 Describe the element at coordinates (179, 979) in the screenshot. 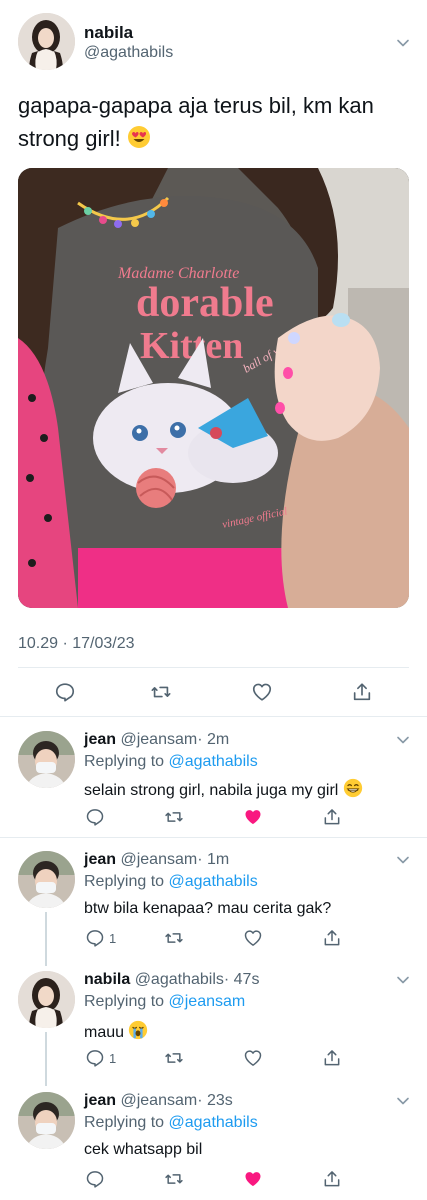

I see `reply-author-handle: @agathabils` at that location.